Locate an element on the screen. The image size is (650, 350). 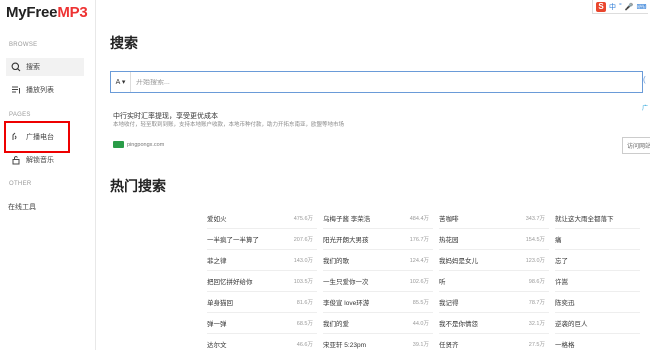
hot-search-item: 苦咖啡 343.7万 is located at coordinates (492, 218).